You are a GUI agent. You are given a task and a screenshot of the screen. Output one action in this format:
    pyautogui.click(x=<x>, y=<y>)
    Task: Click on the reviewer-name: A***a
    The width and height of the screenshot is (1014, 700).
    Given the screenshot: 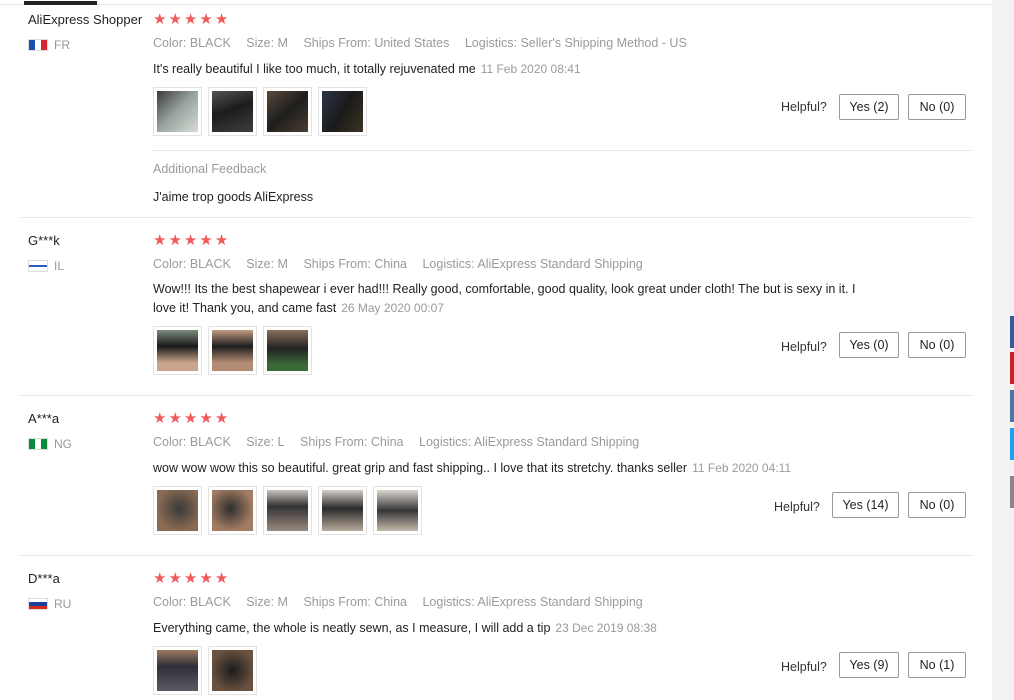 What is the action you would take?
    pyautogui.click(x=44, y=418)
    